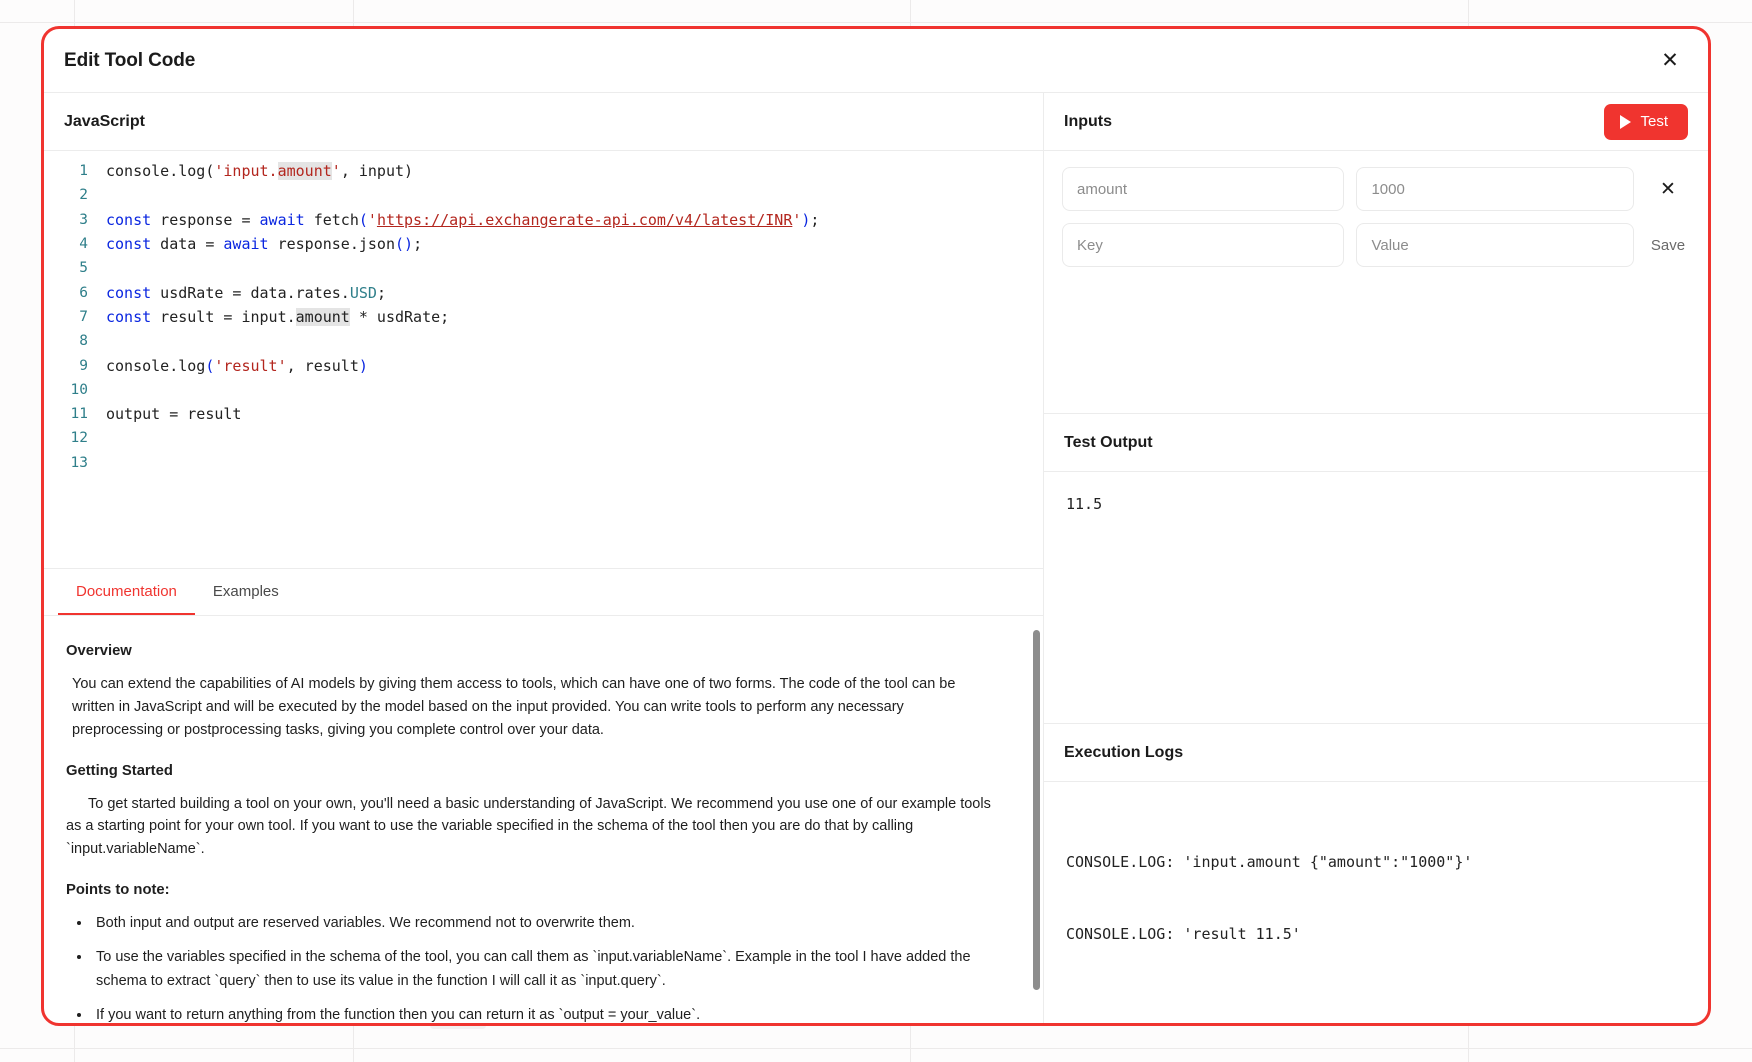 The width and height of the screenshot is (1752, 1062). Describe the element at coordinates (543, 592) in the screenshot. I see `doc-tabs: Documentation Examples` at that location.